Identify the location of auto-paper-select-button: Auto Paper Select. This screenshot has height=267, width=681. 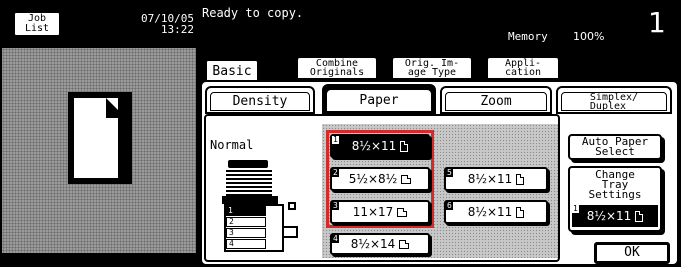
(615, 147).